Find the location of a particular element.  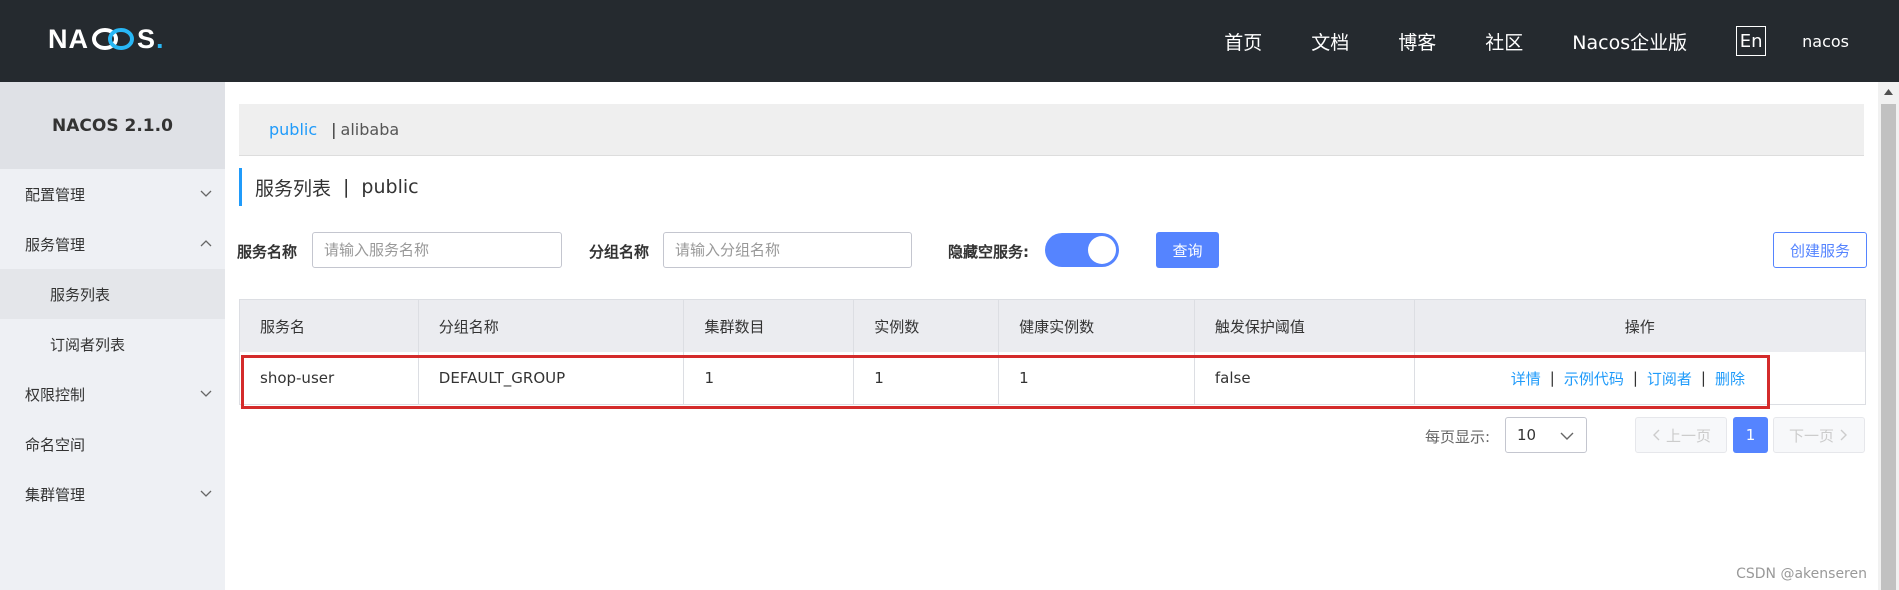

col-instance-count: 实例数 is located at coordinates (927, 326).